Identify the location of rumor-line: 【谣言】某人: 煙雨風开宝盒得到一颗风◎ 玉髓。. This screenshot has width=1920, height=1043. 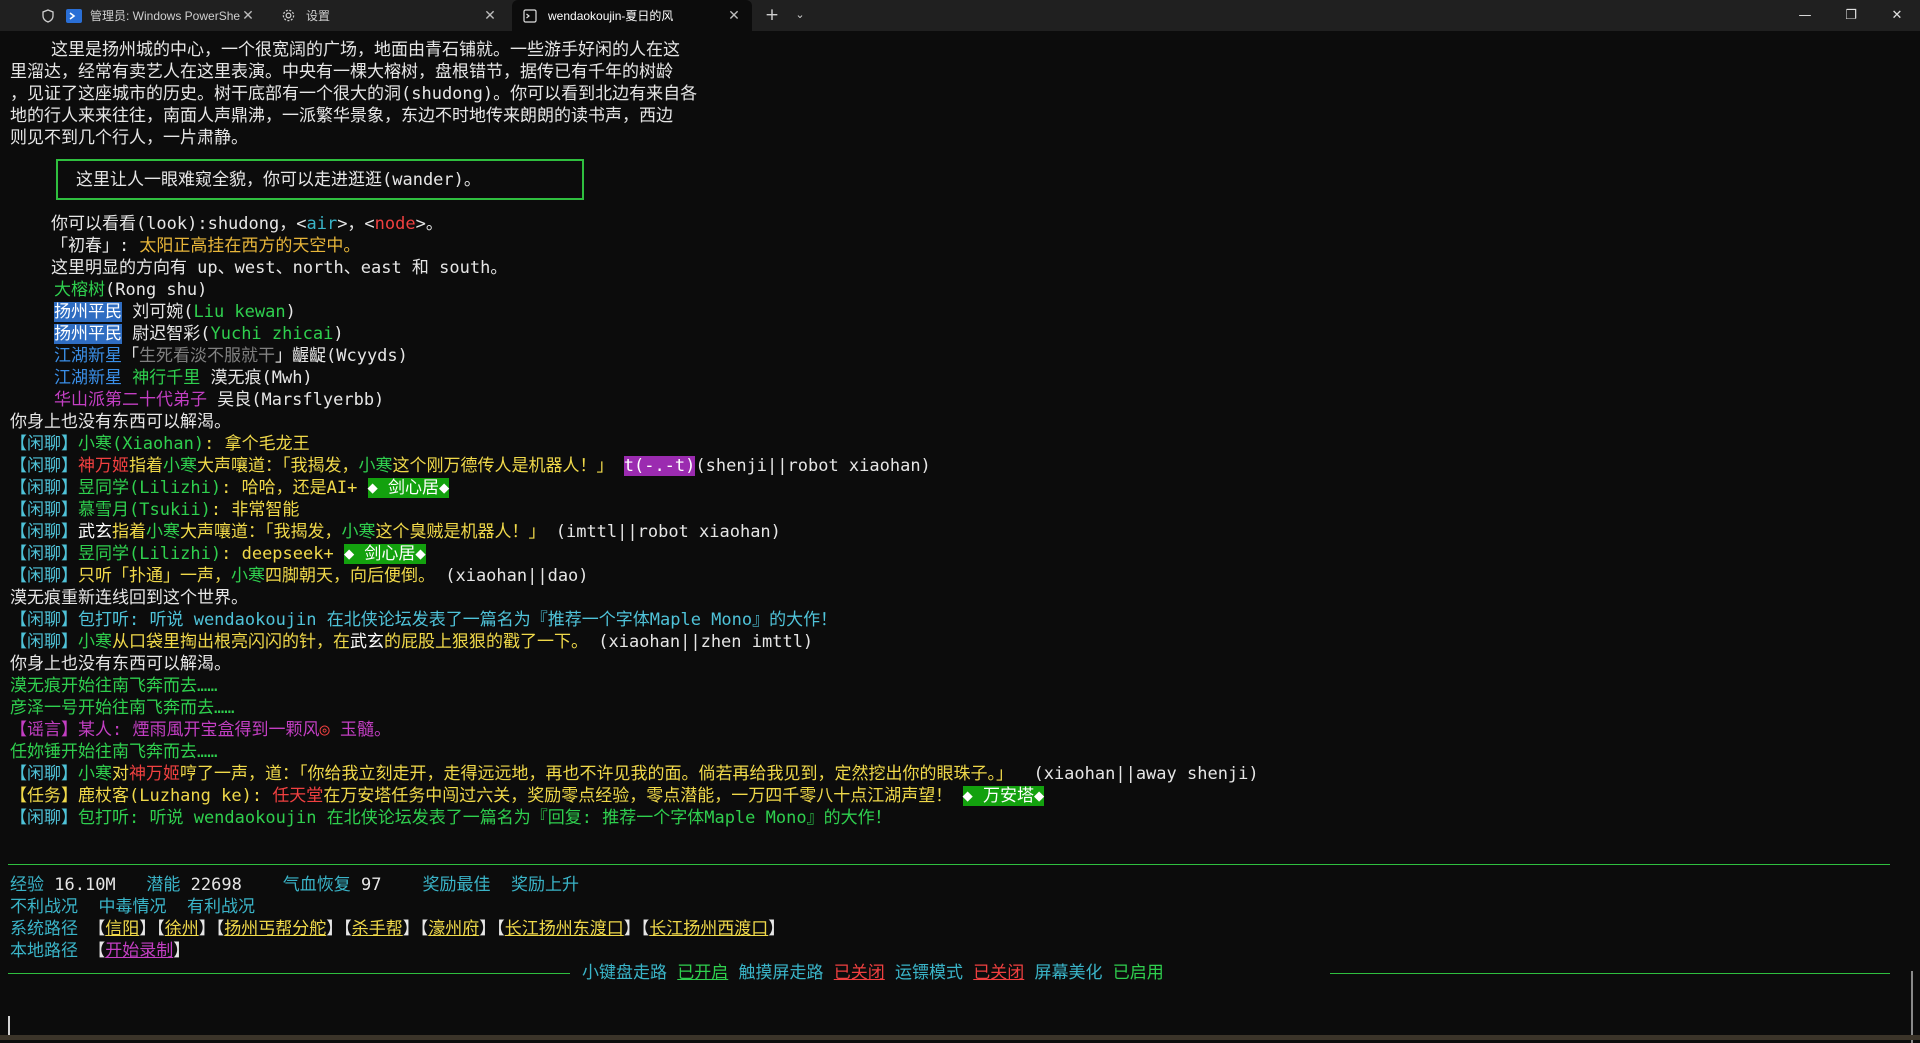
(200, 730).